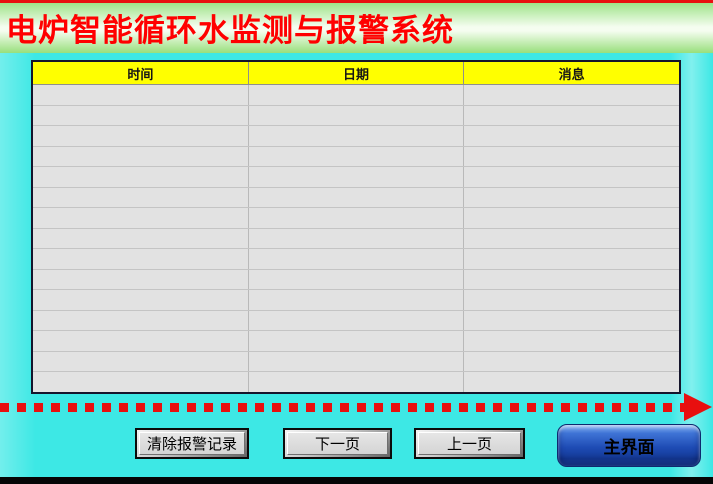 This screenshot has height=484, width=713. Describe the element at coordinates (356, 480) in the screenshot. I see `bottom-bar` at that location.